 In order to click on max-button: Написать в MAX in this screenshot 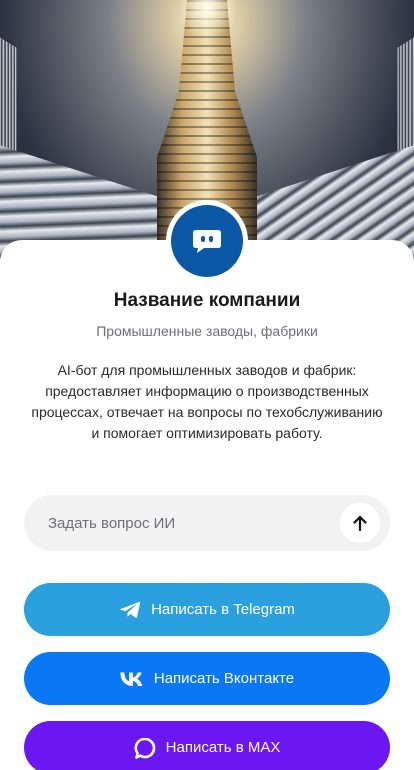, I will do `click(207, 745)`.